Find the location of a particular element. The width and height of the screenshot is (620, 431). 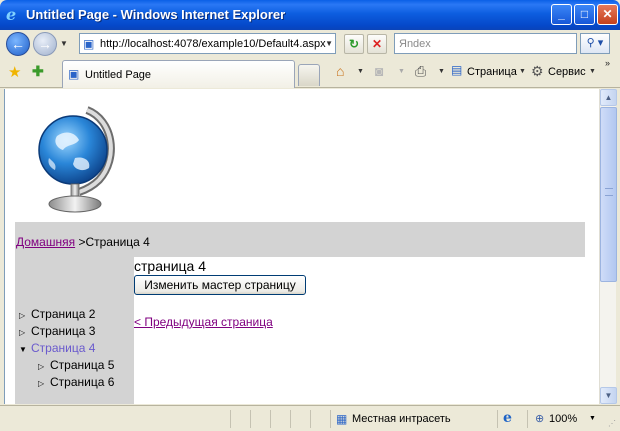

new-tab-button is located at coordinates (309, 75).